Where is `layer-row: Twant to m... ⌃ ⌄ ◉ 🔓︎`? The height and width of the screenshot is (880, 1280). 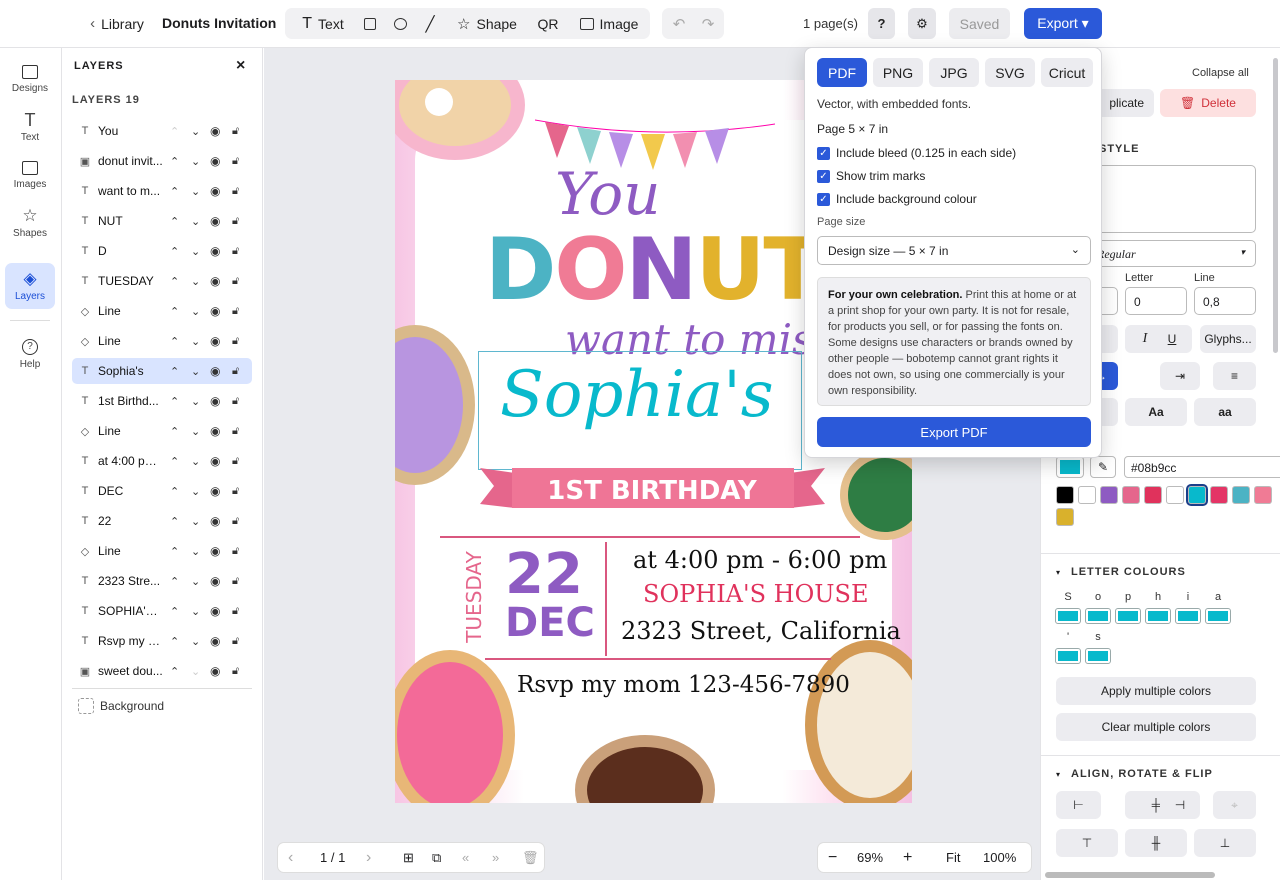
layer-row: Twant to m... ⌃ ⌄ ◉ 🔓︎ is located at coordinates (162, 191).